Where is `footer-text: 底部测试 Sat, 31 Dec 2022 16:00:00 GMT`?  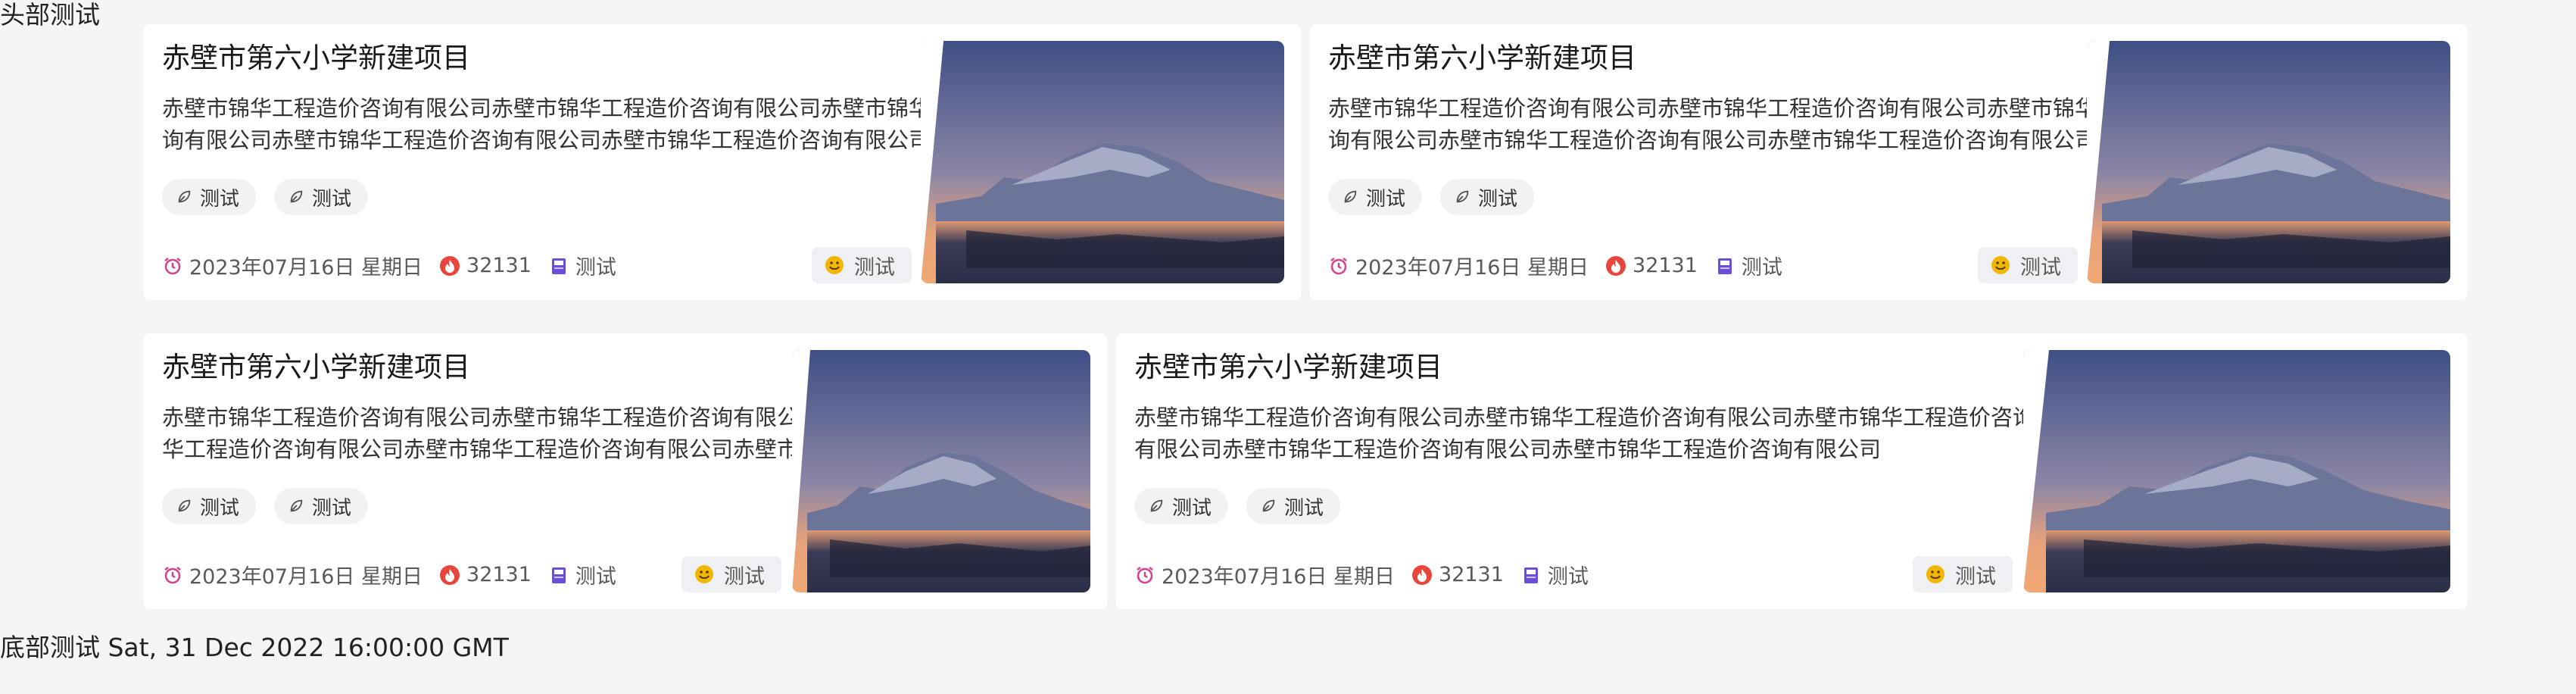 footer-text: 底部测试 Sat, 31 Dec 2022 16:00:00 GMT is located at coordinates (254, 648).